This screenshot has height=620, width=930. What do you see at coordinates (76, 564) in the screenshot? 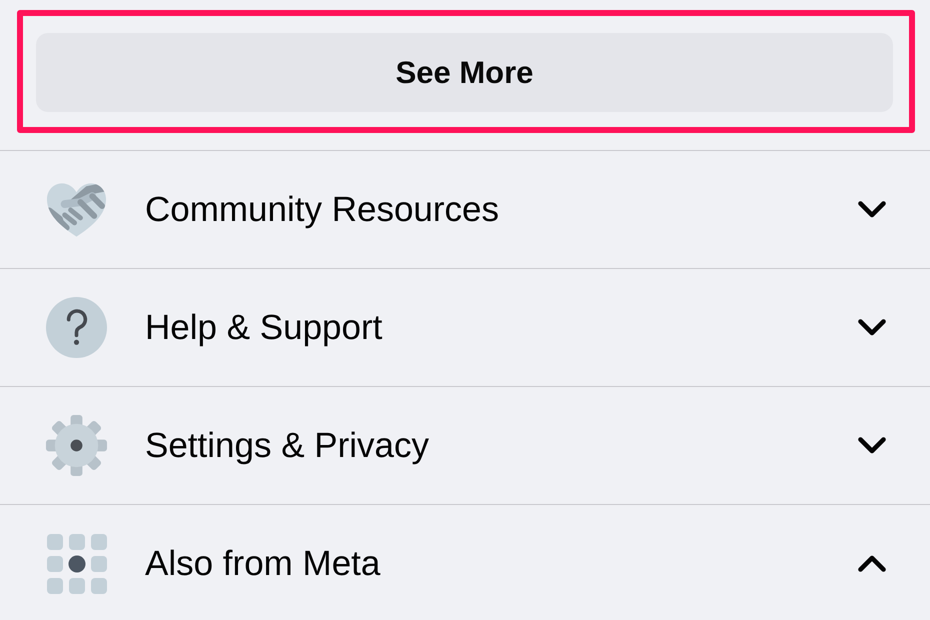
I see `apps-grid-icon` at bounding box center [76, 564].